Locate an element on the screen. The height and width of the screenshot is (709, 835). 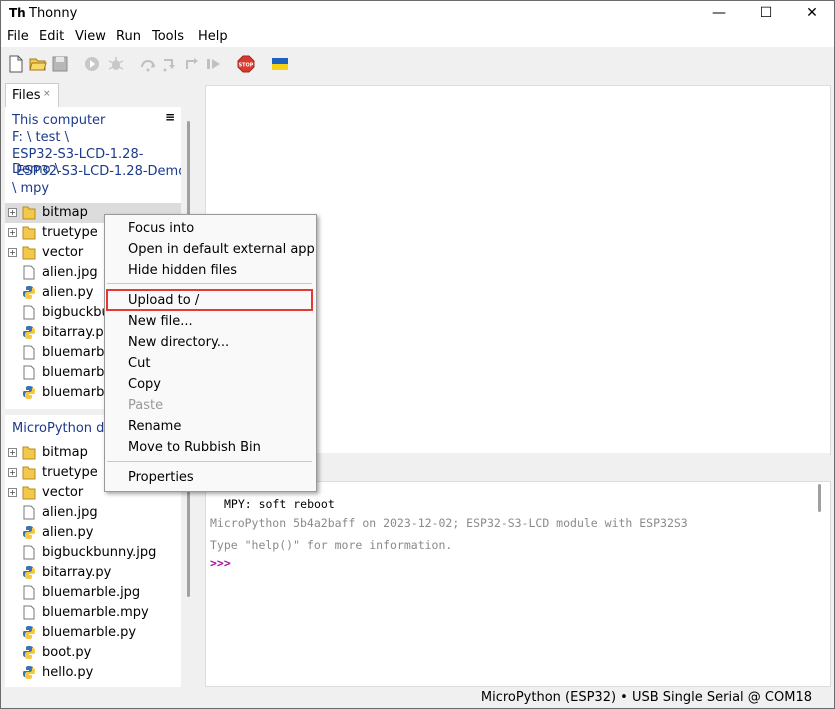
menu-item-open-external: Open in default external app is located at coordinates (221, 249).